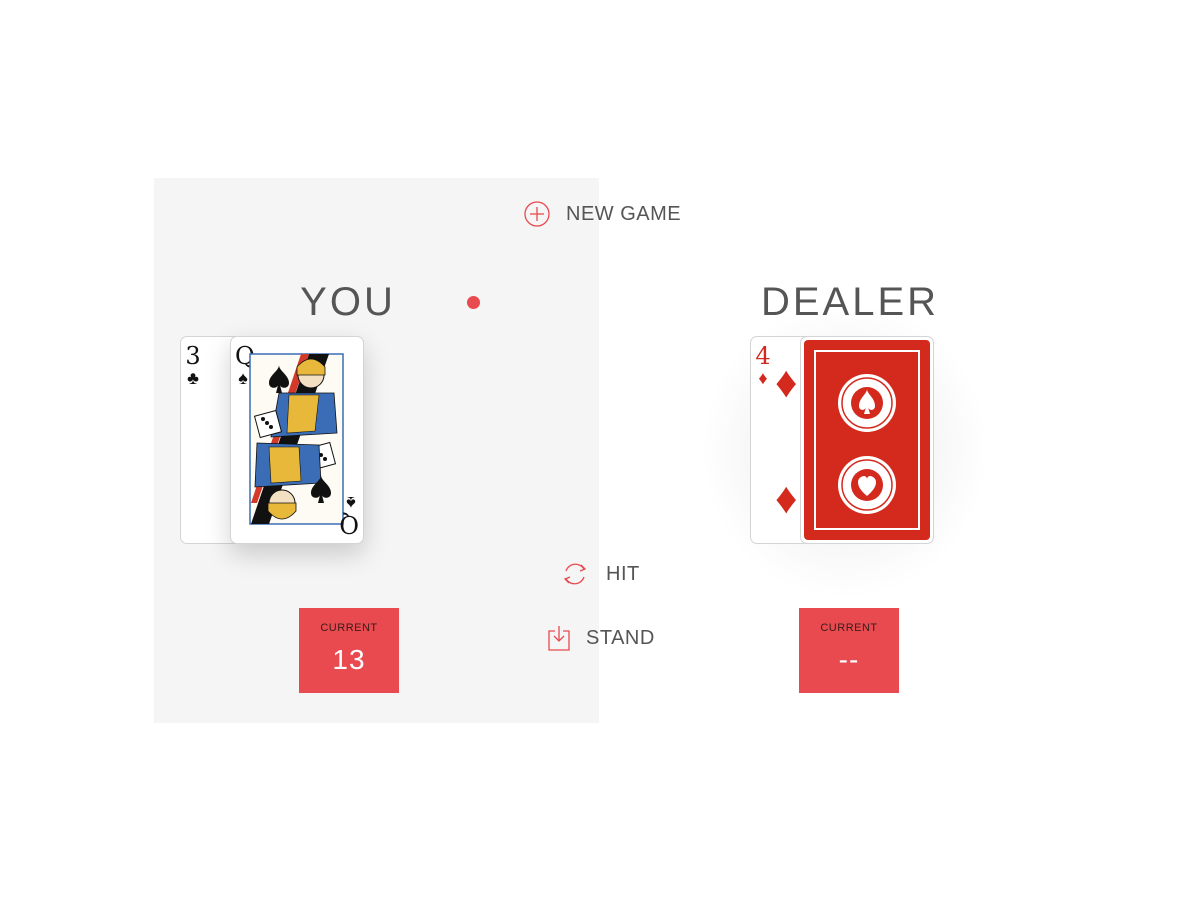 The height and width of the screenshot is (900, 1200). Describe the element at coordinates (349, 524) in the screenshot. I see `card-rank-bottom: Q` at that location.